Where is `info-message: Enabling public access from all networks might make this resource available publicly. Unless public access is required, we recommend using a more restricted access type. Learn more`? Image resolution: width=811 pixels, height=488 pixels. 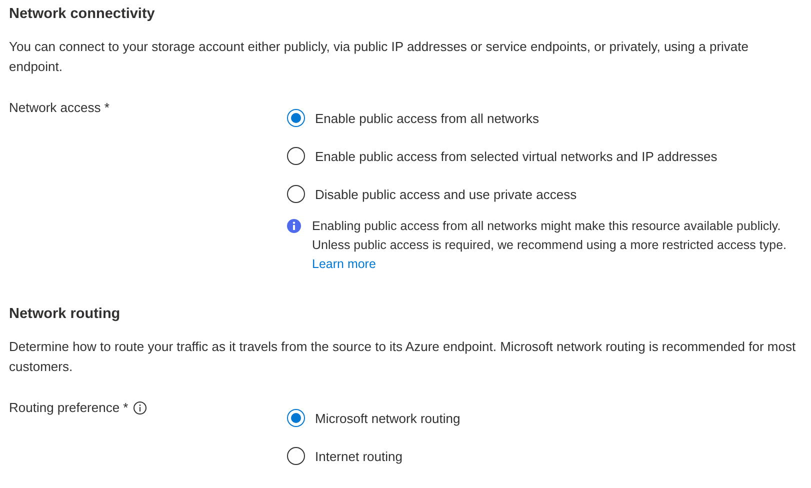 info-message: Enabling public access from all networks might make this resource available publicly. Unless public access is required, we recommend using a more restricted access type. Learn more is located at coordinates (550, 245).